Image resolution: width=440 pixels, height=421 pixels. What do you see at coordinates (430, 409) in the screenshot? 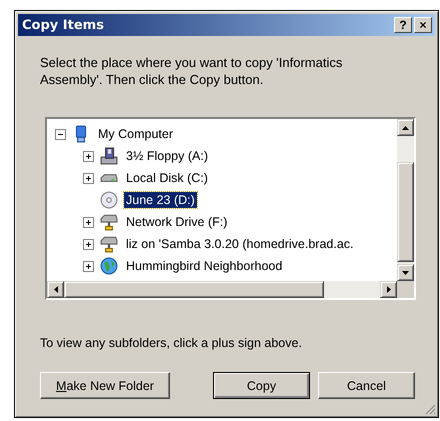
I see `resize-grip-icon` at bounding box center [430, 409].